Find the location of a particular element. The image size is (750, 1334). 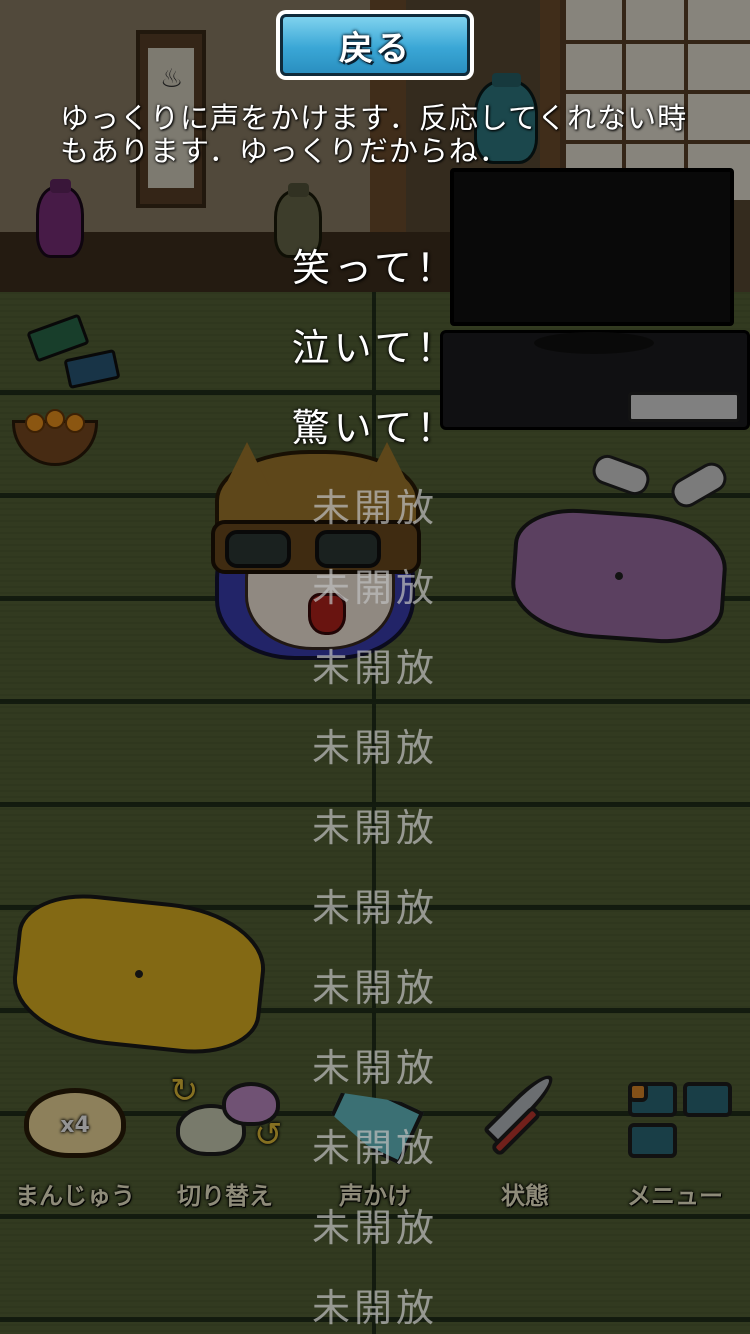

voice-instructions: ゆっくりに声をかけます．反応してくれない時もあります．ゆっくりだからね． is located at coordinates (374, 134).